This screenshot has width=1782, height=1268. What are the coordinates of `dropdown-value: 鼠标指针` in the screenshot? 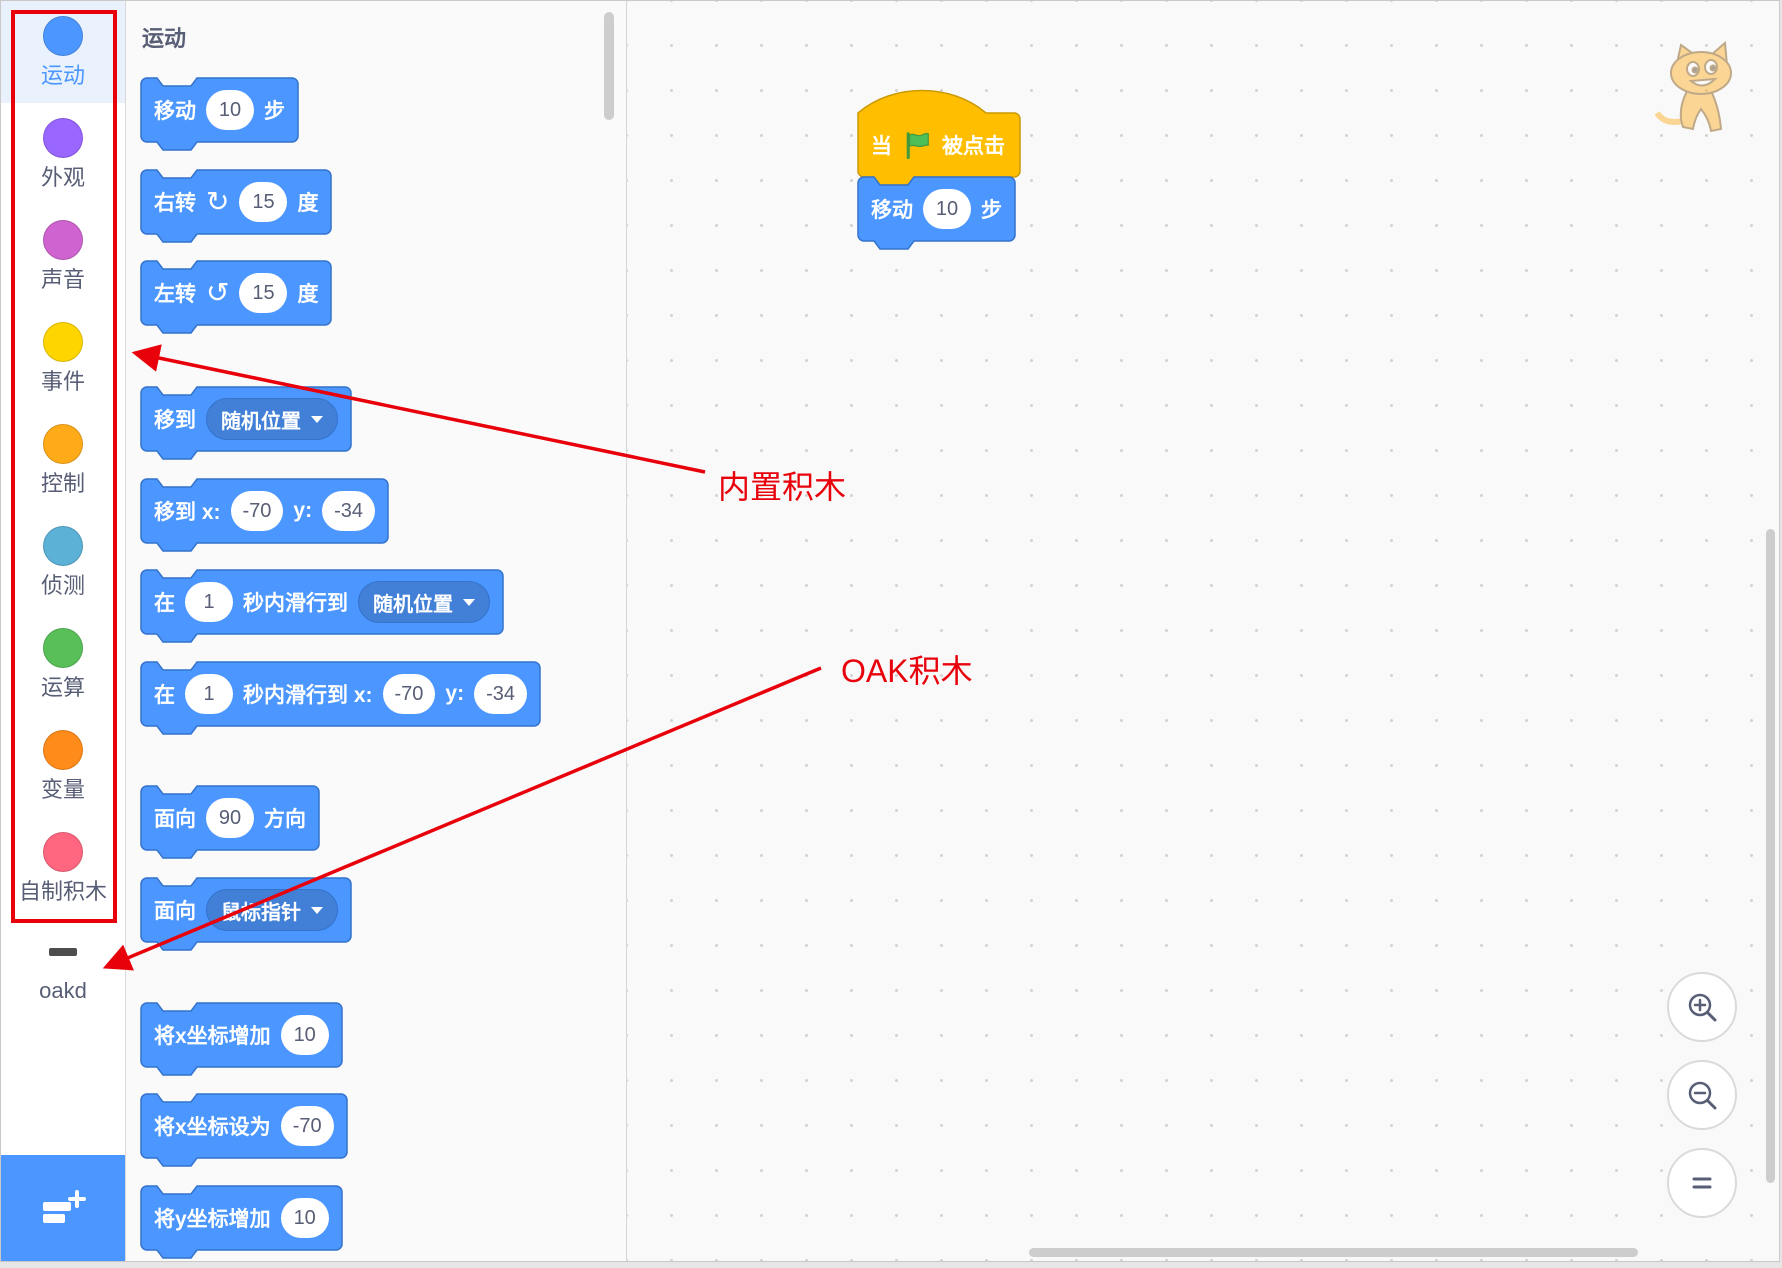 It's located at (261, 912).